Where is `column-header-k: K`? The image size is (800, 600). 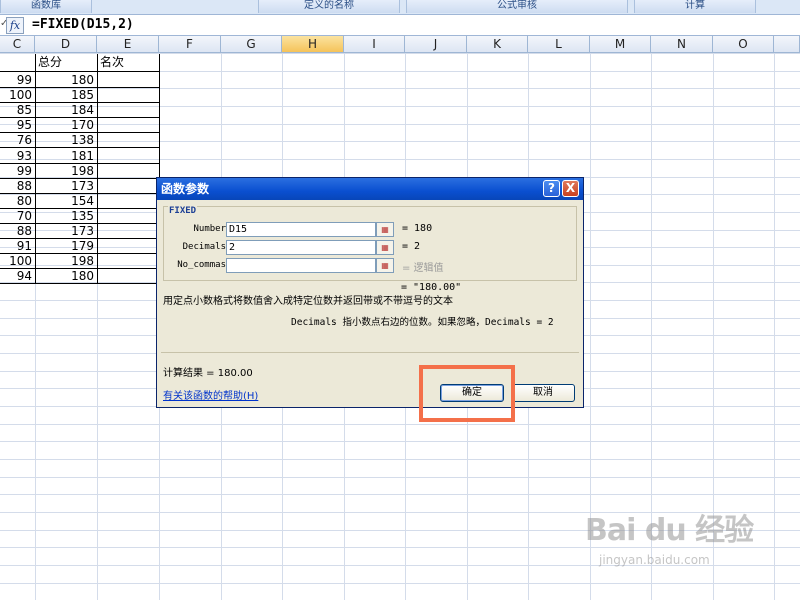
column-header-k: K is located at coordinates (497, 44).